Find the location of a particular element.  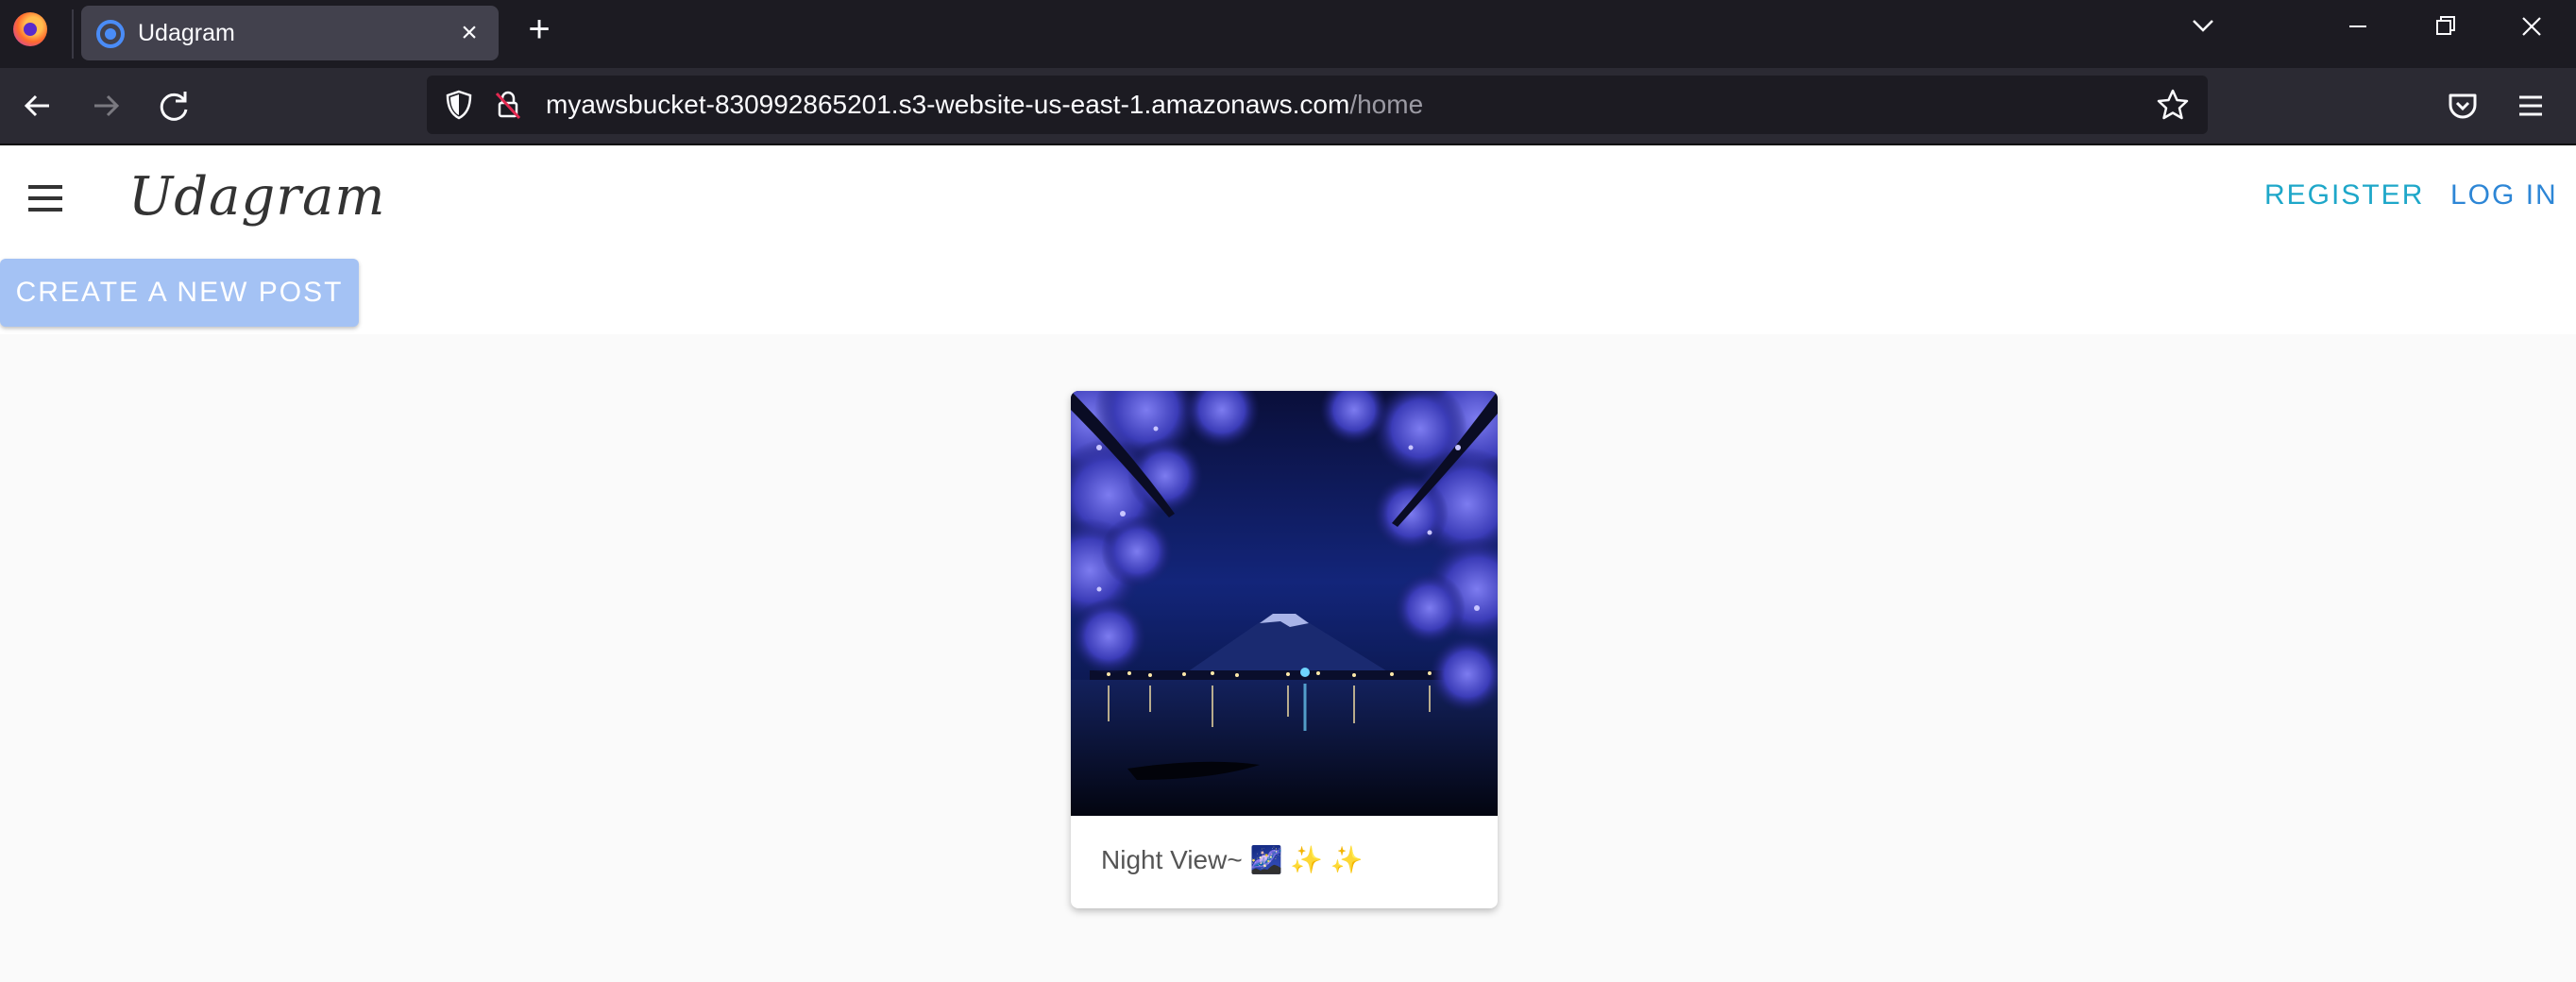

post-card: Night View~ 🌌 ✨ ✨ is located at coordinates (1284, 649).